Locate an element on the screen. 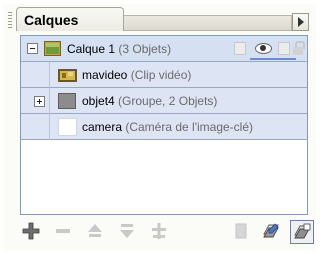  layer-label: objet4 (Groupe, 2 Objets) is located at coordinates (149, 101).